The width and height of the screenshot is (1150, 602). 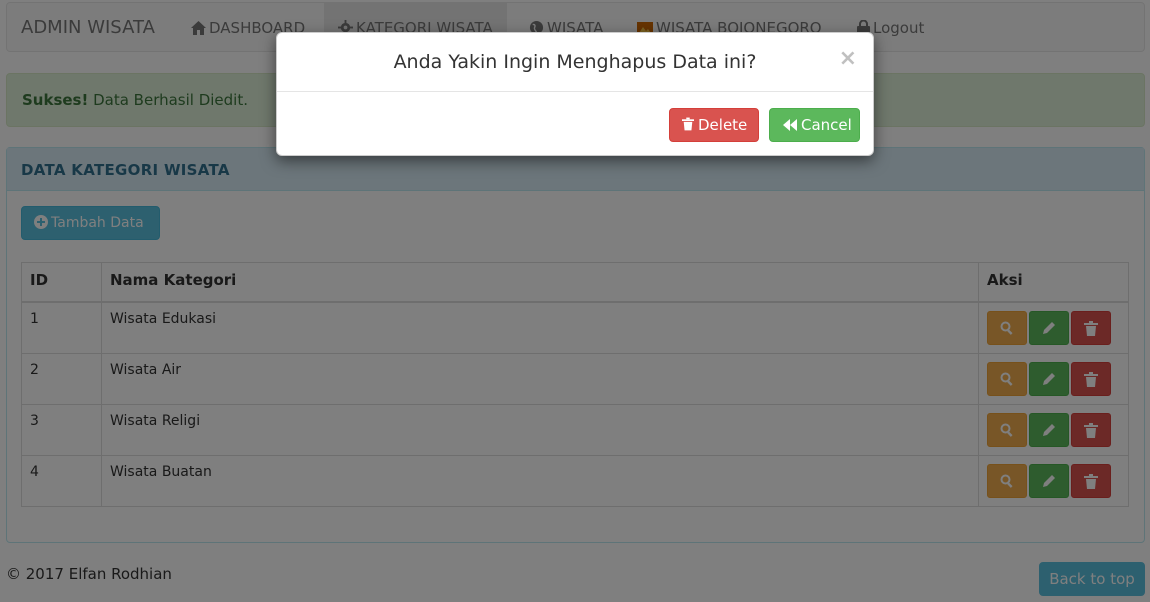 I want to click on trash-icon, so click(x=688, y=126).